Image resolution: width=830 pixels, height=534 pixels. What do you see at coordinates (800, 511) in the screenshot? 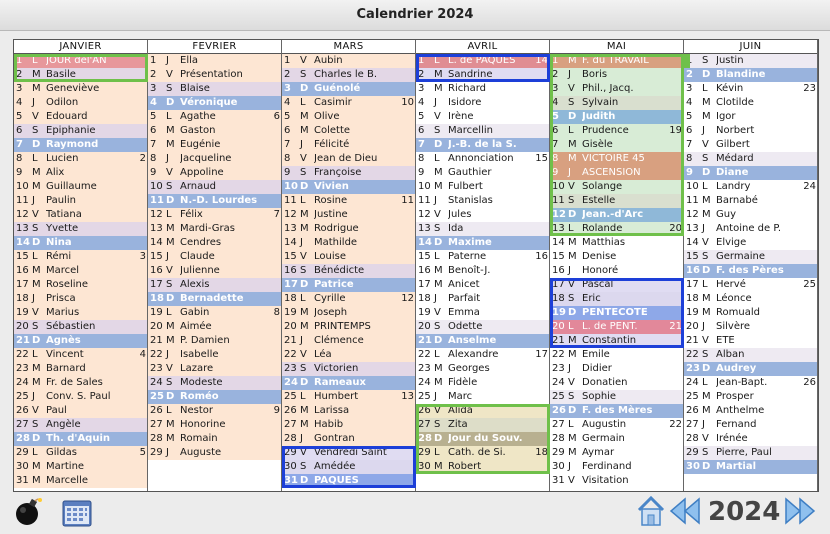
I see `next-icon` at bounding box center [800, 511].